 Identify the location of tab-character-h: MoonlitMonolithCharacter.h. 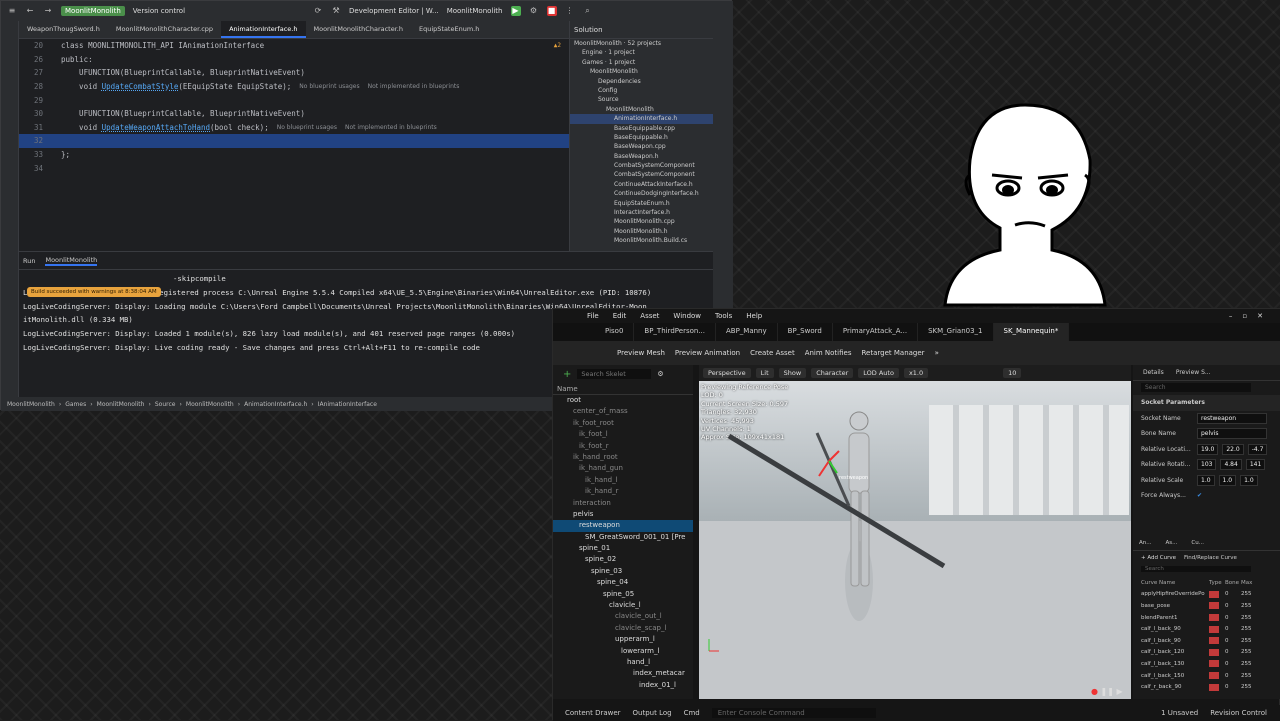
(358, 29).